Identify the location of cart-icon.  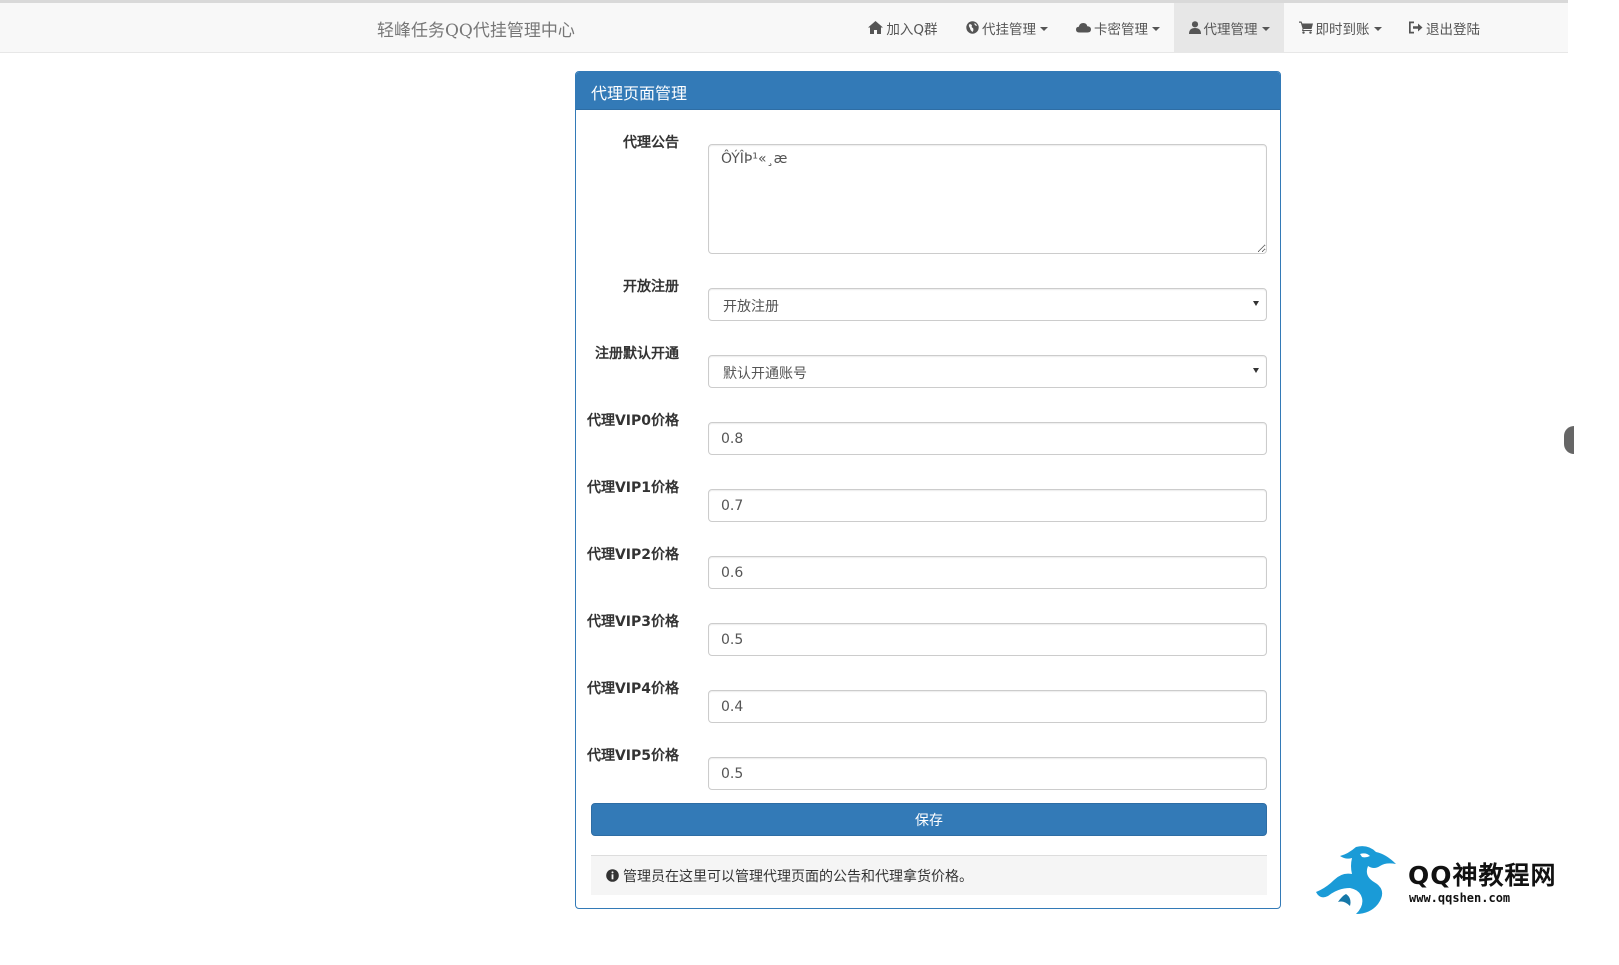
(1307, 27).